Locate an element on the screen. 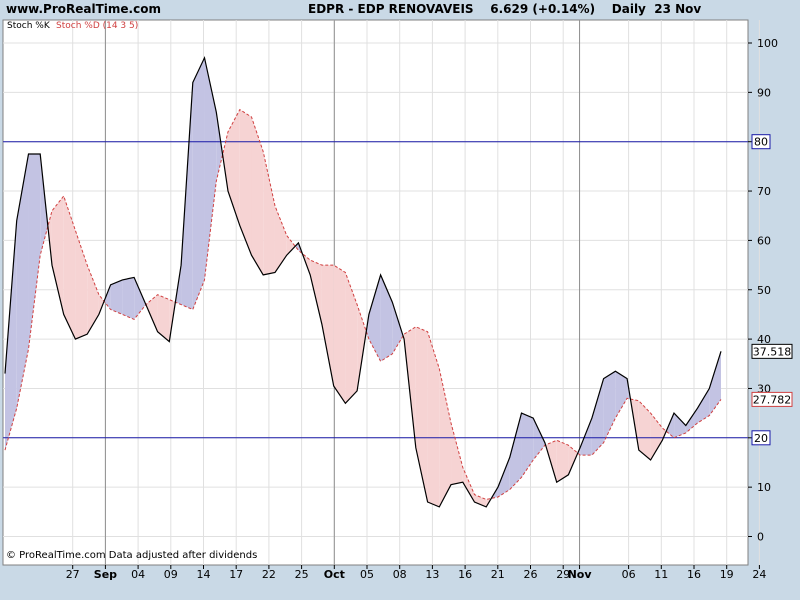 The height and width of the screenshot is (600, 800). x-tick-label: 13 is located at coordinates (432, 574).